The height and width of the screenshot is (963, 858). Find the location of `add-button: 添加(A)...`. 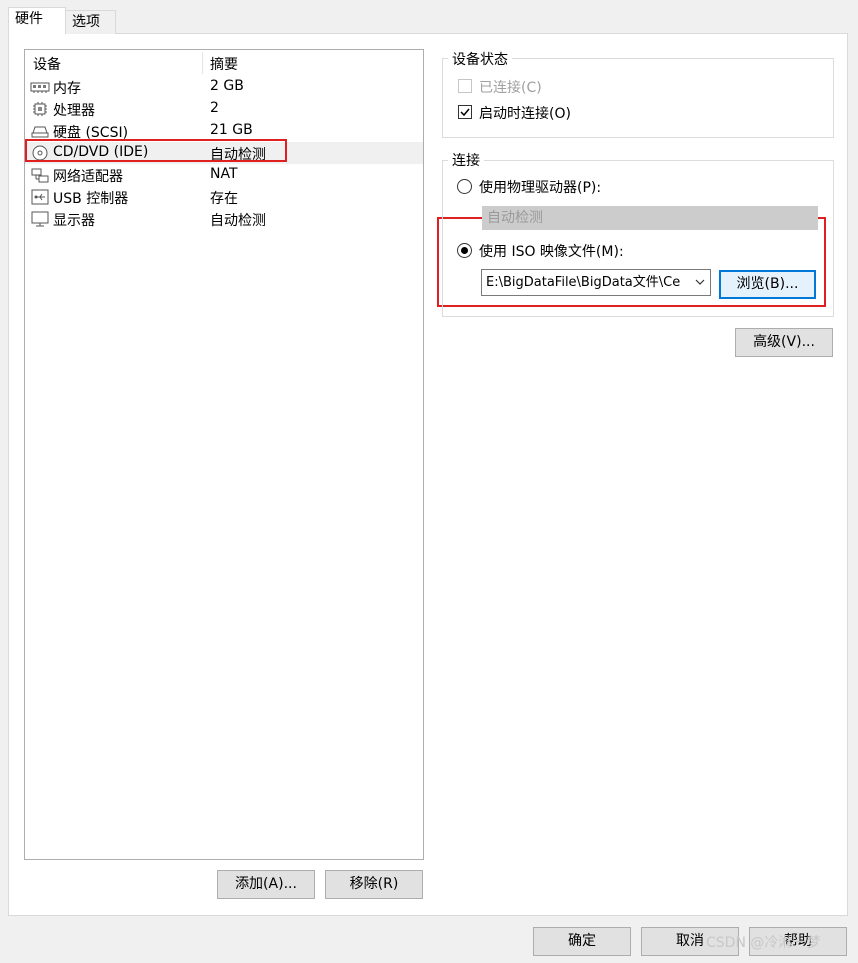

add-button: 添加(A)... is located at coordinates (266, 884).